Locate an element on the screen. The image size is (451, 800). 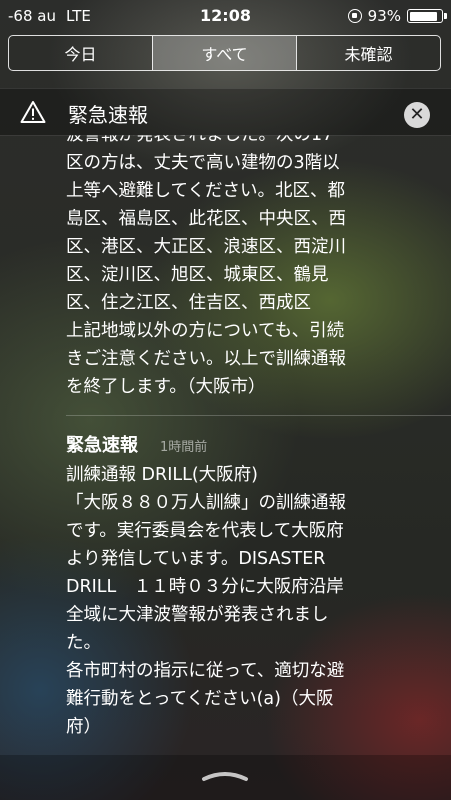
clear-alerts-button: ✕ is located at coordinates (417, 115).